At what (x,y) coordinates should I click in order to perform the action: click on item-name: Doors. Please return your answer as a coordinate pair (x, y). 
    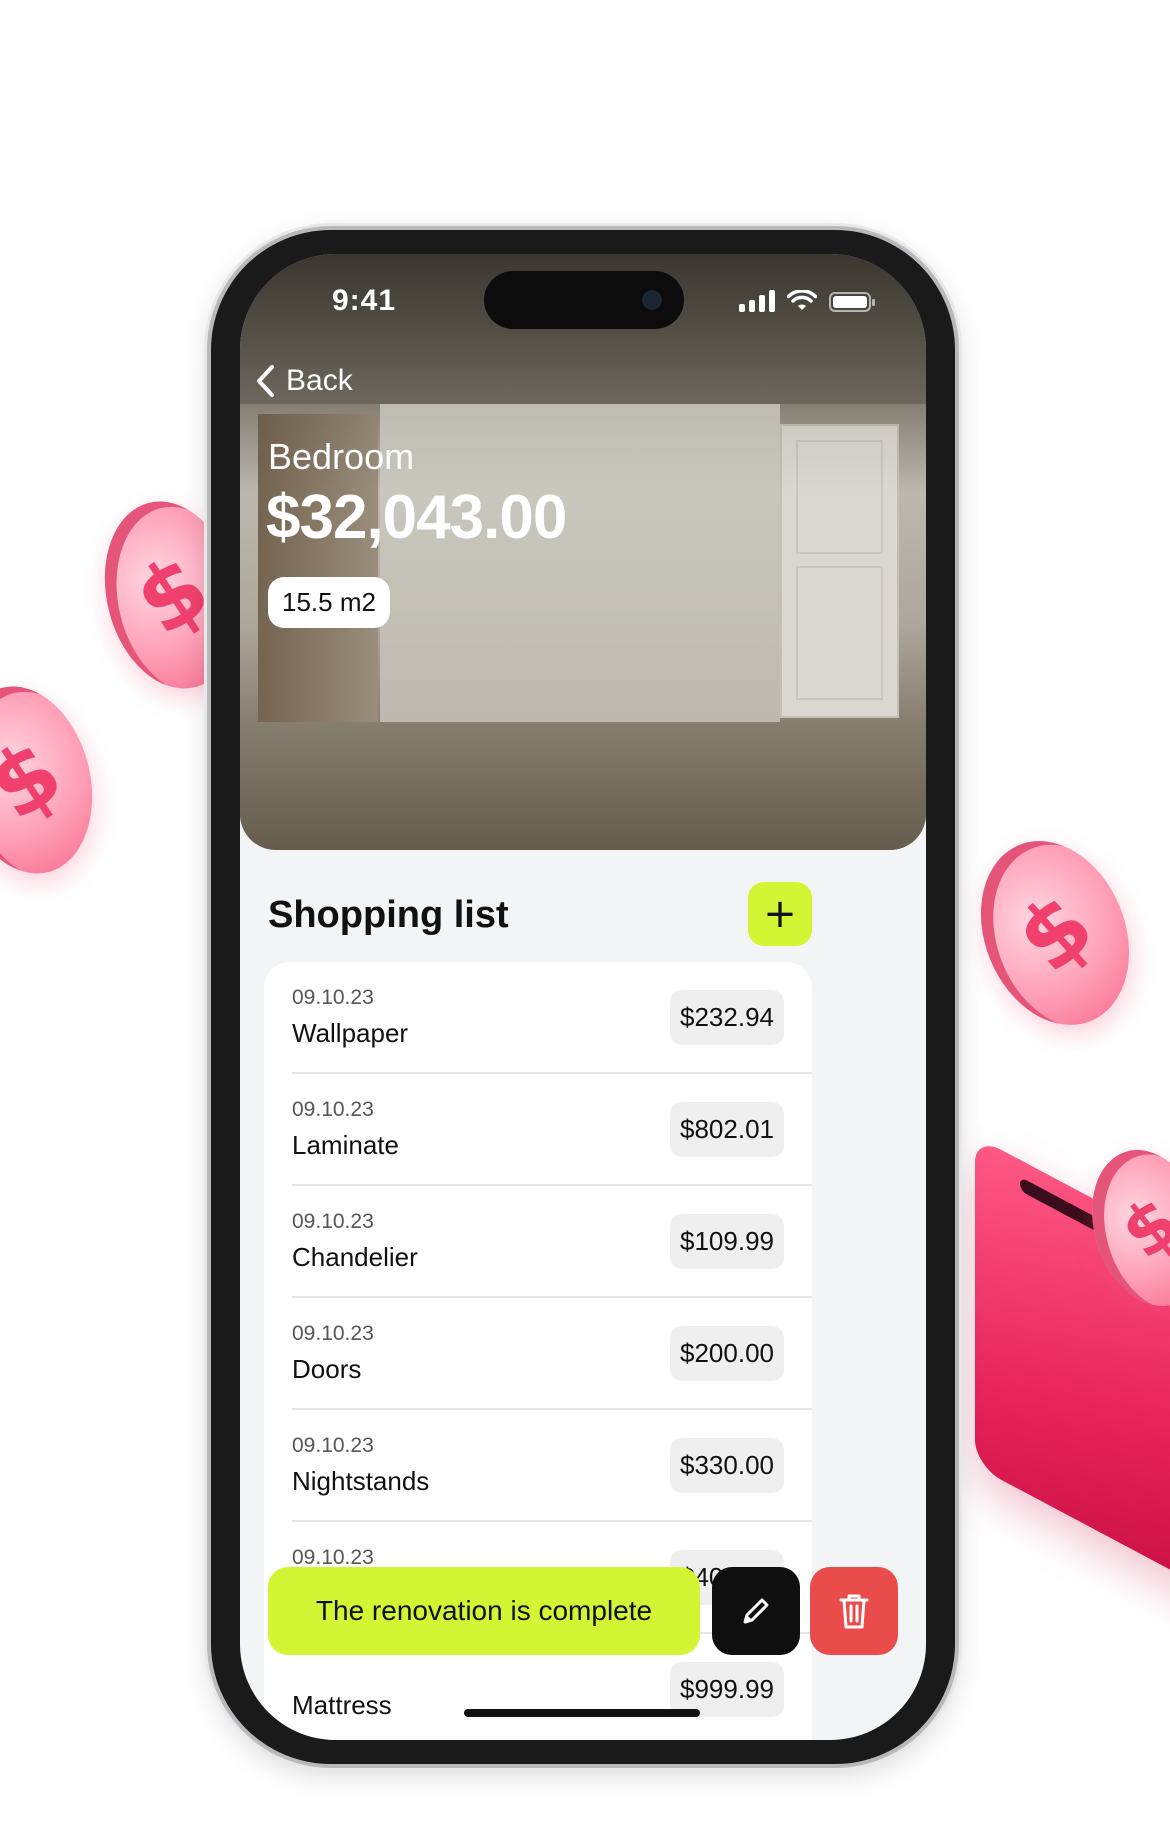
    Looking at the image, I should click on (327, 1369).